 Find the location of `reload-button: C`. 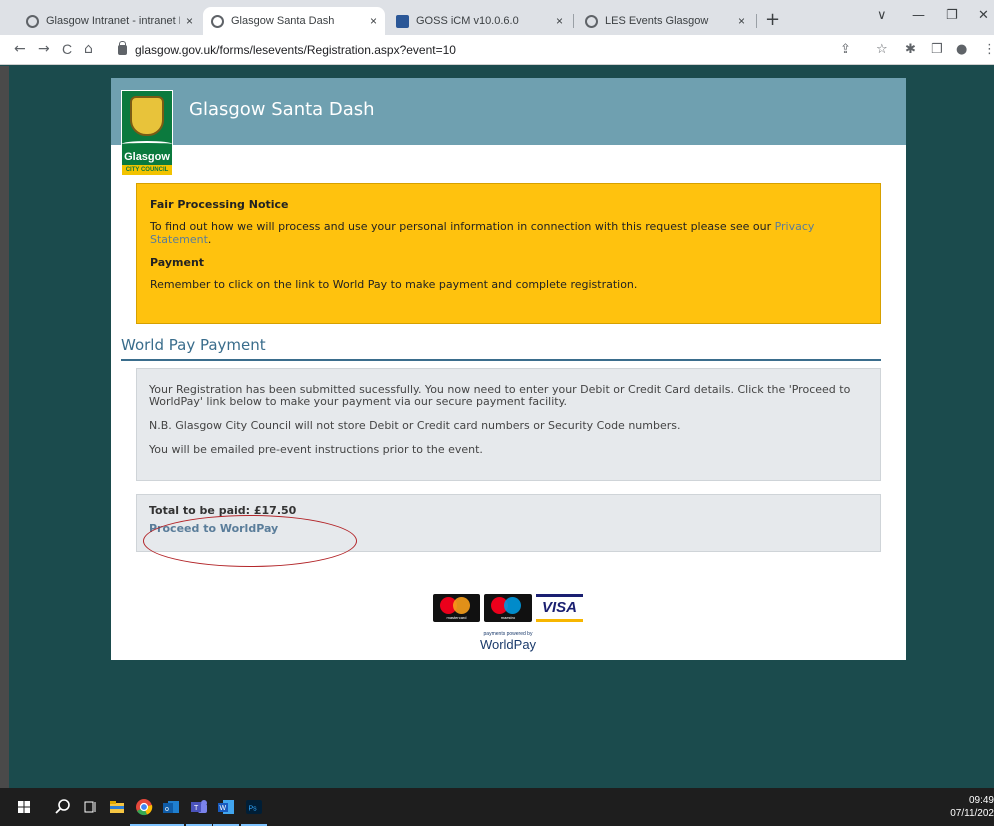

reload-button: C is located at coordinates (67, 49).